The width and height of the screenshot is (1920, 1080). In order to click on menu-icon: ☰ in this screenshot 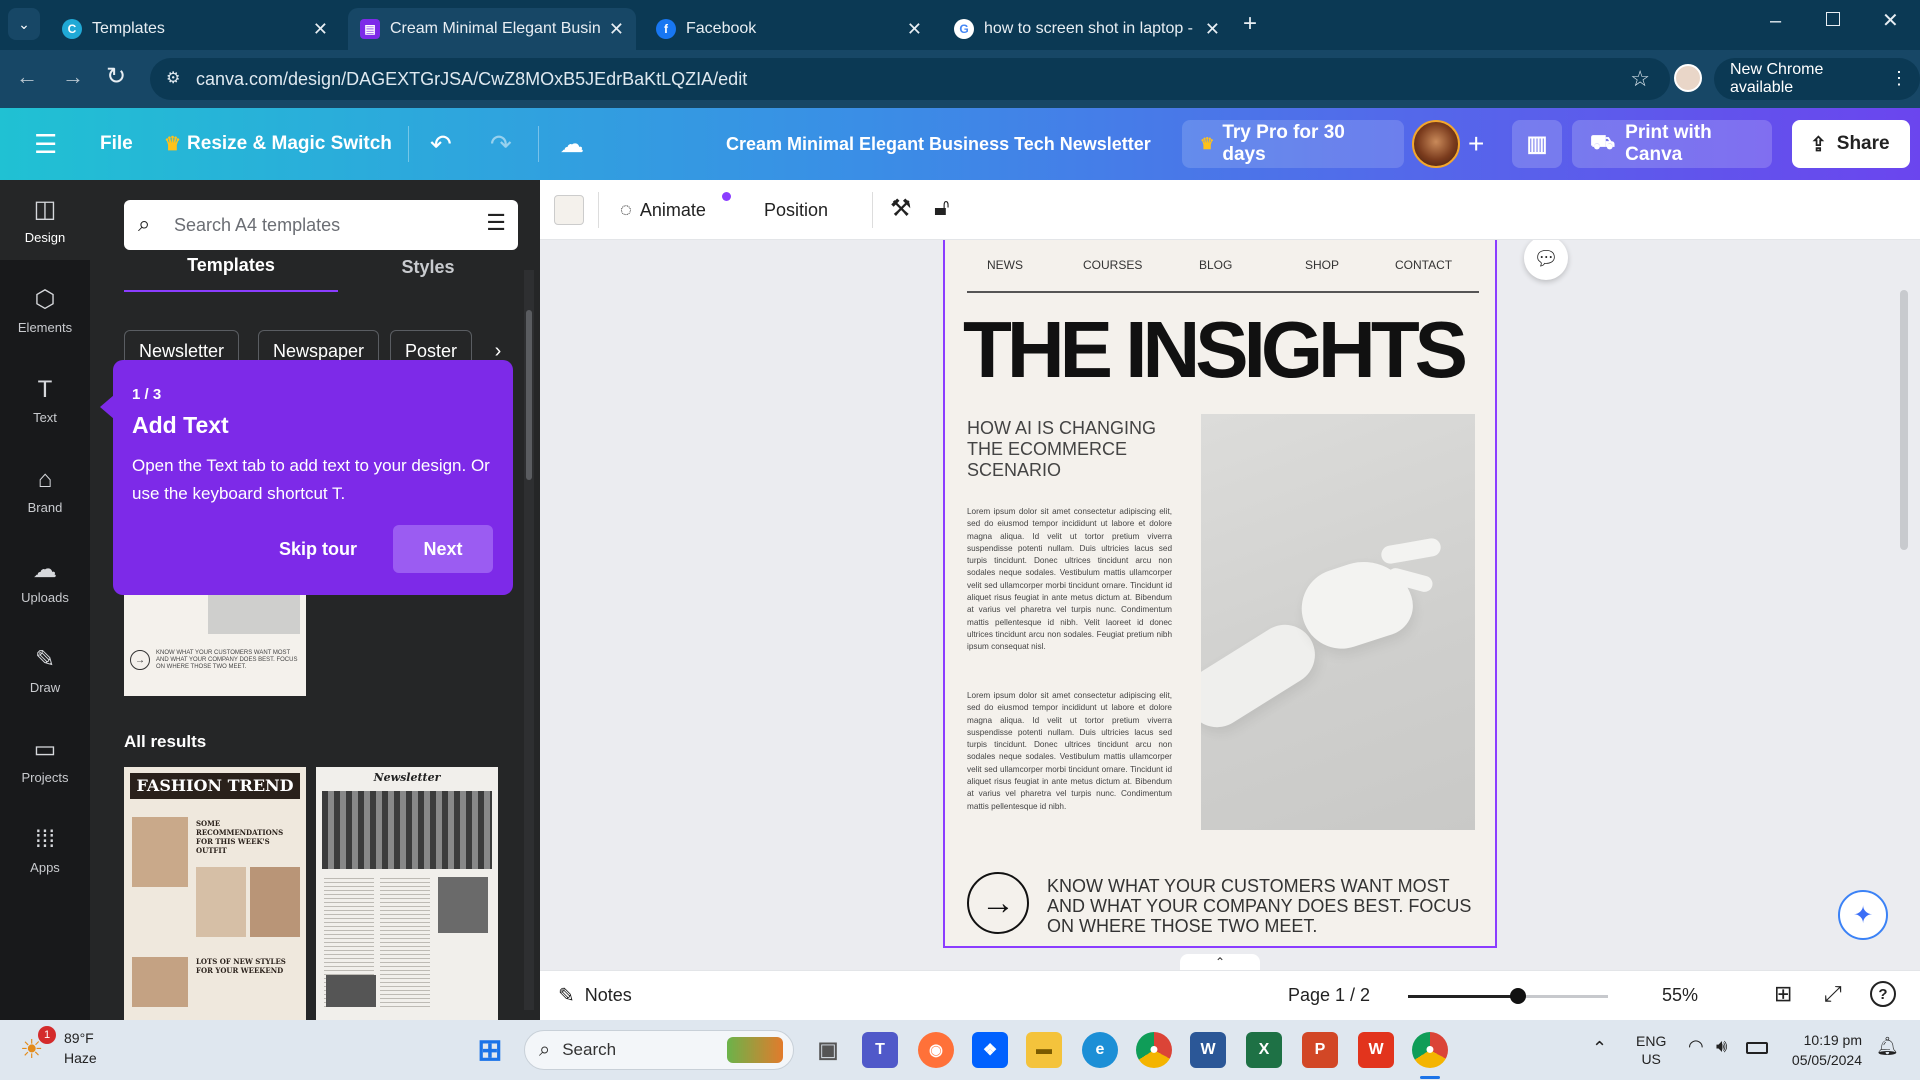, I will do `click(45, 144)`.